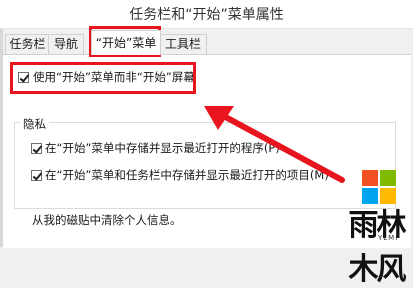  What do you see at coordinates (34, 124) in the screenshot?
I see `privacy-group-title: 隐私` at bounding box center [34, 124].